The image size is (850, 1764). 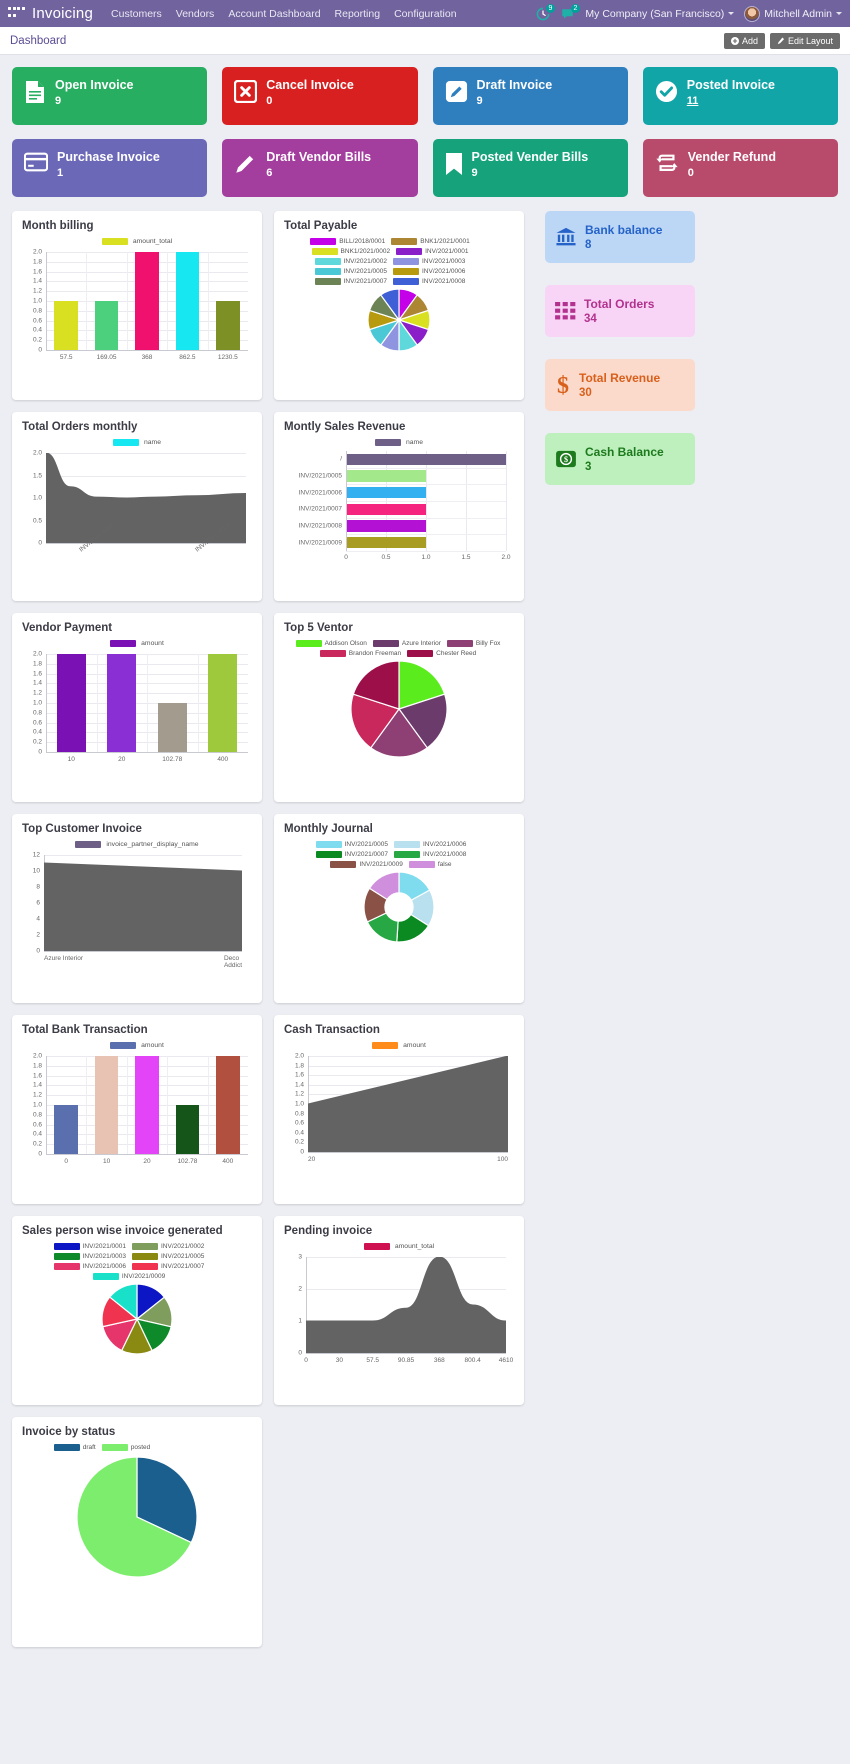 What do you see at coordinates (125, 1447) in the screenshot?
I see `legend-item: posted` at bounding box center [125, 1447].